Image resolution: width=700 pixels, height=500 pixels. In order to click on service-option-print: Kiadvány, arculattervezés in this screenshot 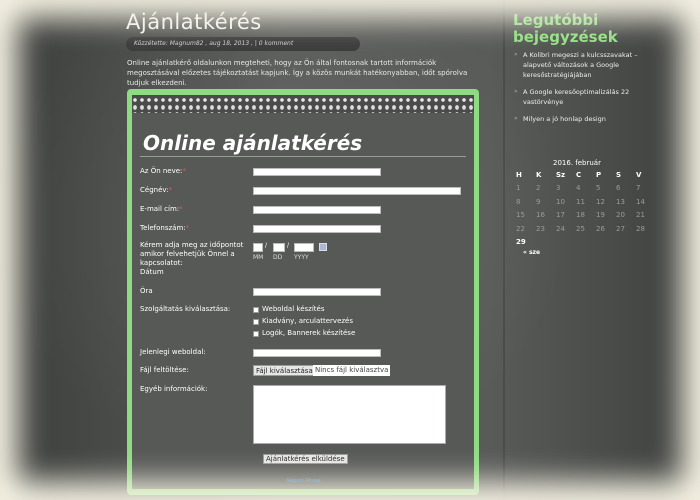, I will do `click(308, 321)`.